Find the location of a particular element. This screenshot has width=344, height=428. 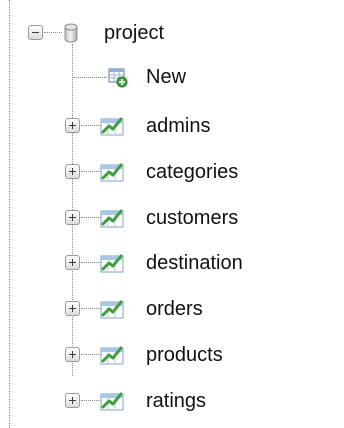

table-row-products: products is located at coordinates (172, 355).